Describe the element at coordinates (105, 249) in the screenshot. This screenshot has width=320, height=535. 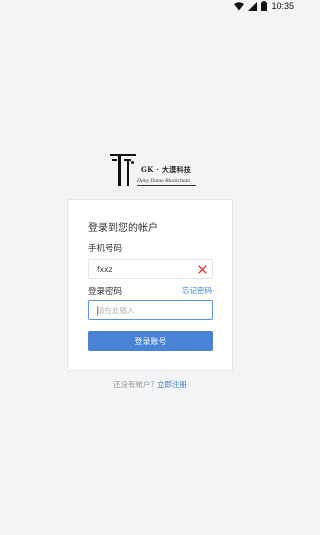
I see `phone-label: 手机号码` at that location.